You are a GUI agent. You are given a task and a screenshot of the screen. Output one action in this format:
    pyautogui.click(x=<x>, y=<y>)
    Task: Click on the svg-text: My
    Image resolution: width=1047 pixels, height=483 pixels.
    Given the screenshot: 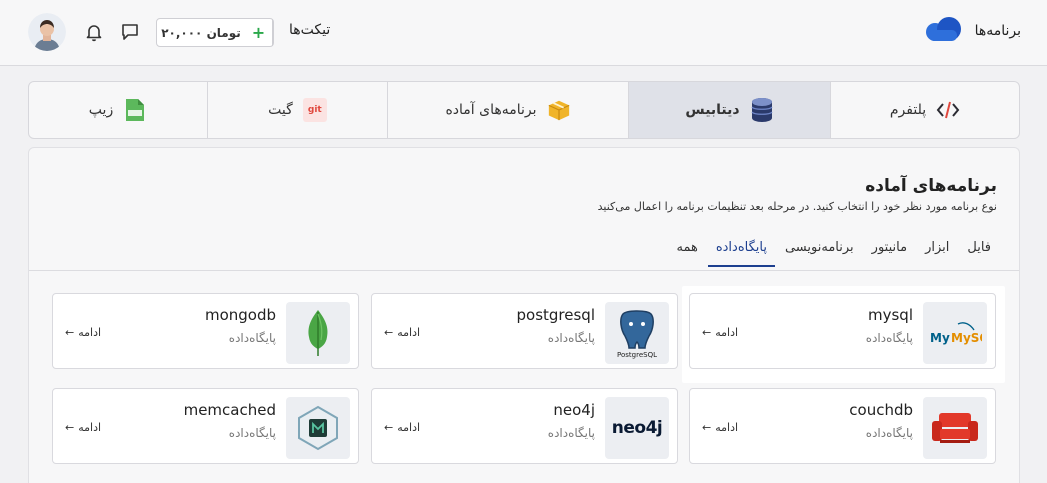 What is the action you would take?
    pyautogui.click(x=940, y=338)
    